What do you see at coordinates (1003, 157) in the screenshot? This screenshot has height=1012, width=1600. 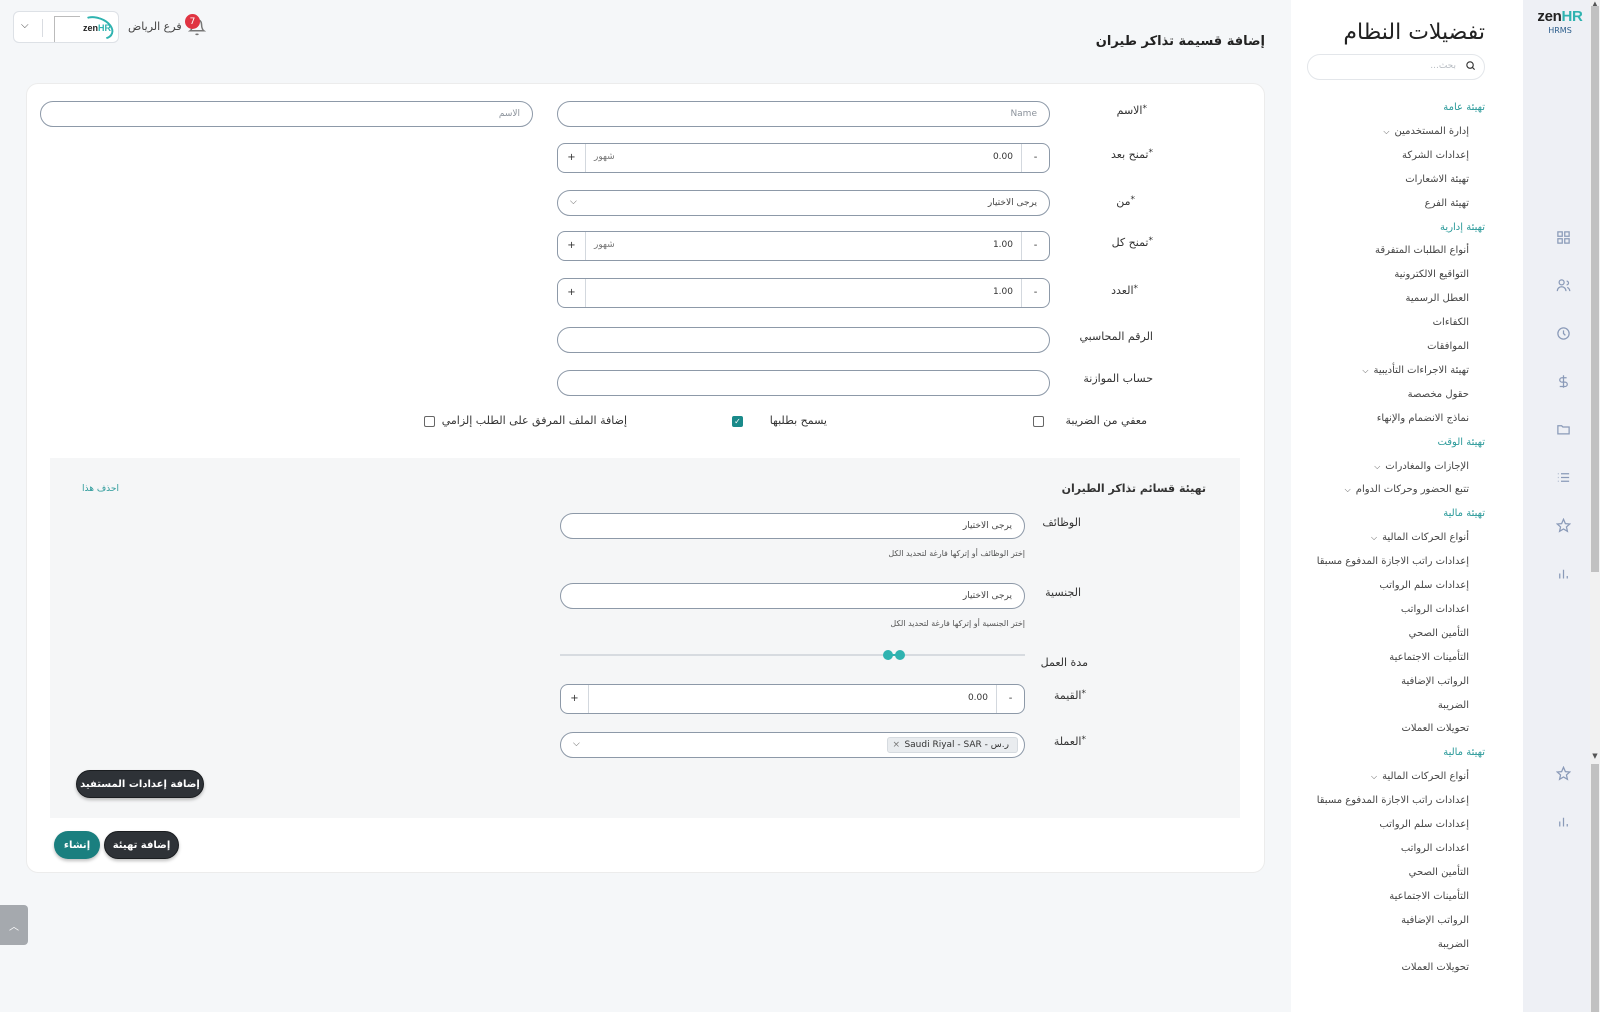 I see `grant-after-value: 0.00` at bounding box center [1003, 157].